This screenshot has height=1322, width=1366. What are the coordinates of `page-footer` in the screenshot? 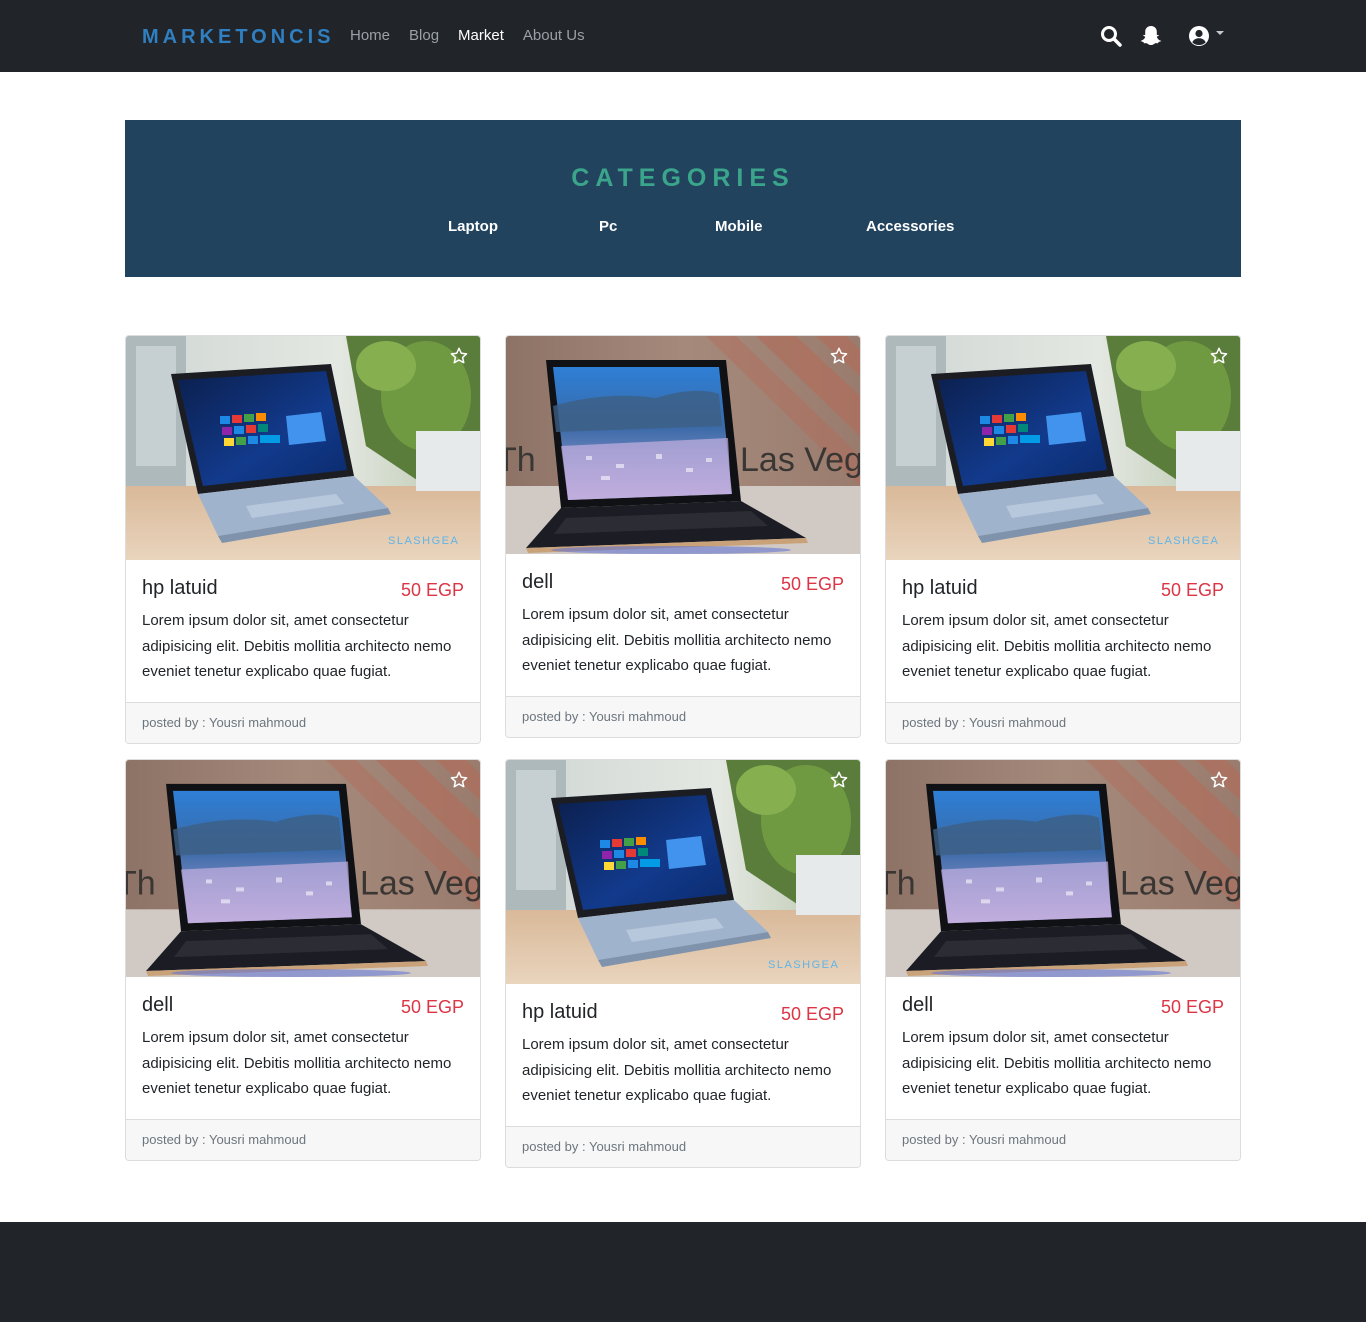 It's located at (683, 1272).